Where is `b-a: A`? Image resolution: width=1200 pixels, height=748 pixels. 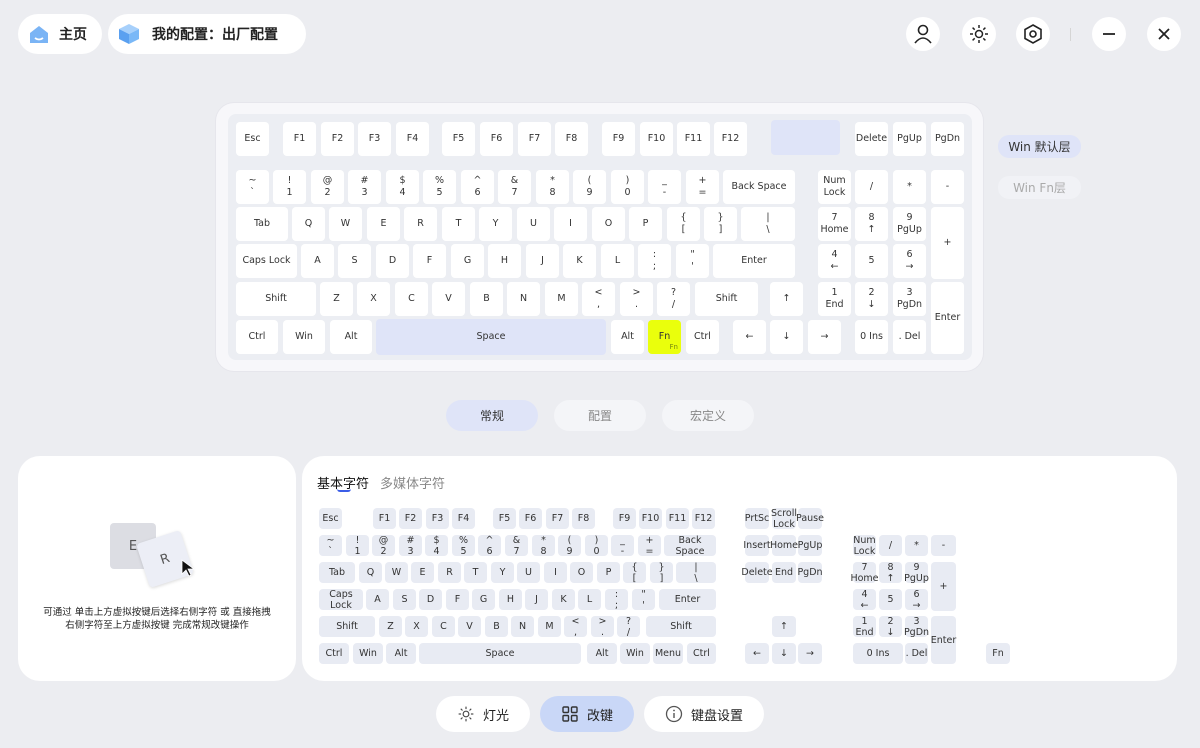 b-a: A is located at coordinates (377, 599).